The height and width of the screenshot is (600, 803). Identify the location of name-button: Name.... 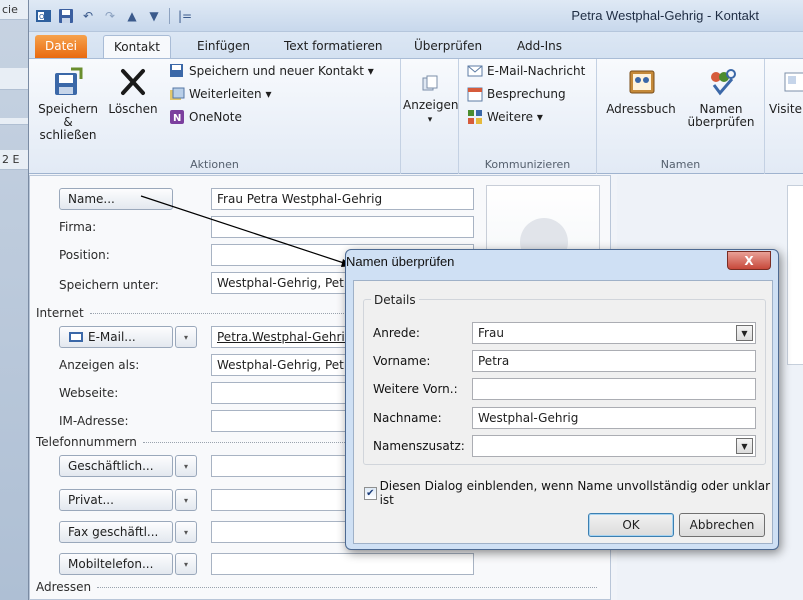
(116, 199).